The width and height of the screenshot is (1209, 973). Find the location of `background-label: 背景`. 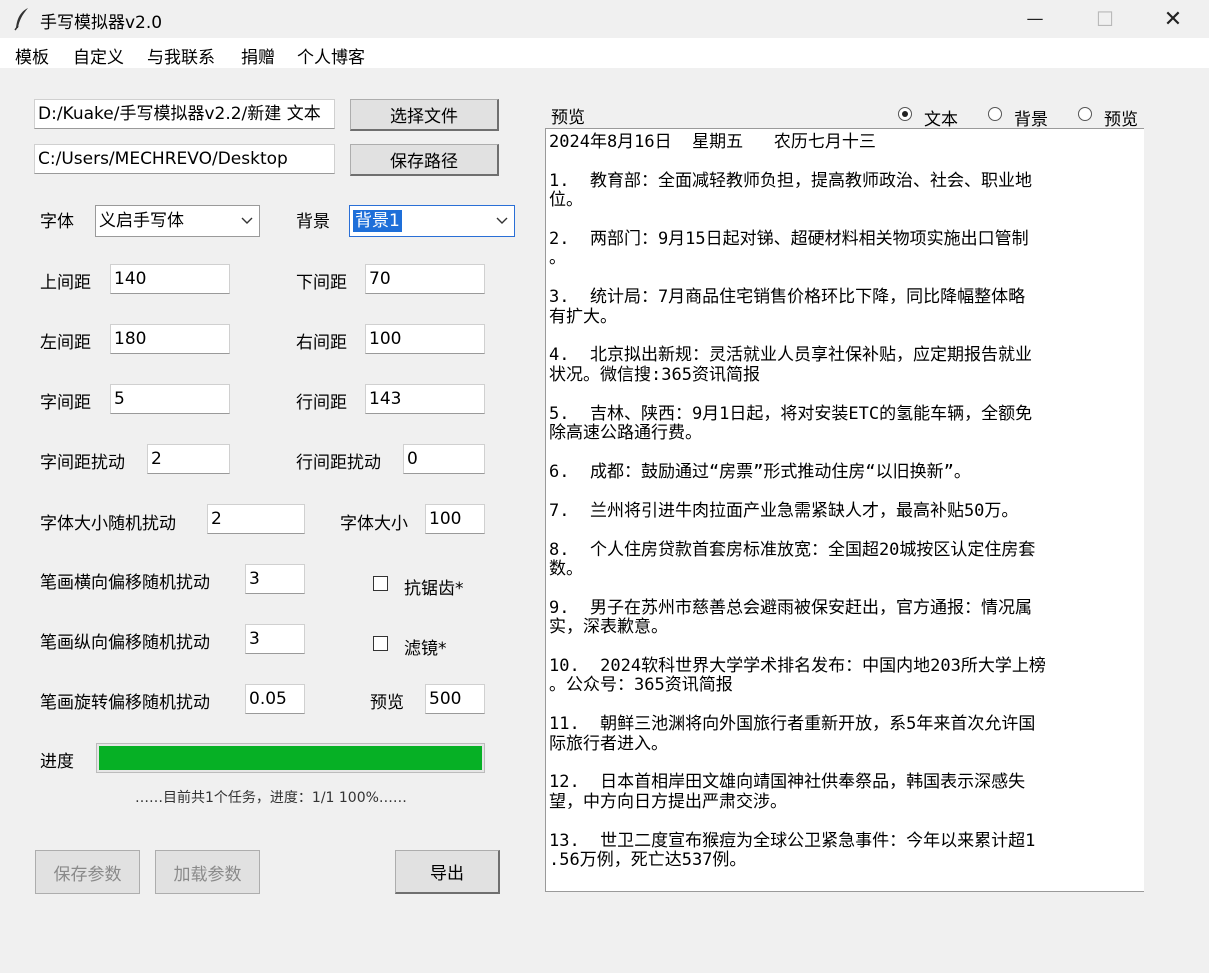

background-label: 背景 is located at coordinates (313, 222).